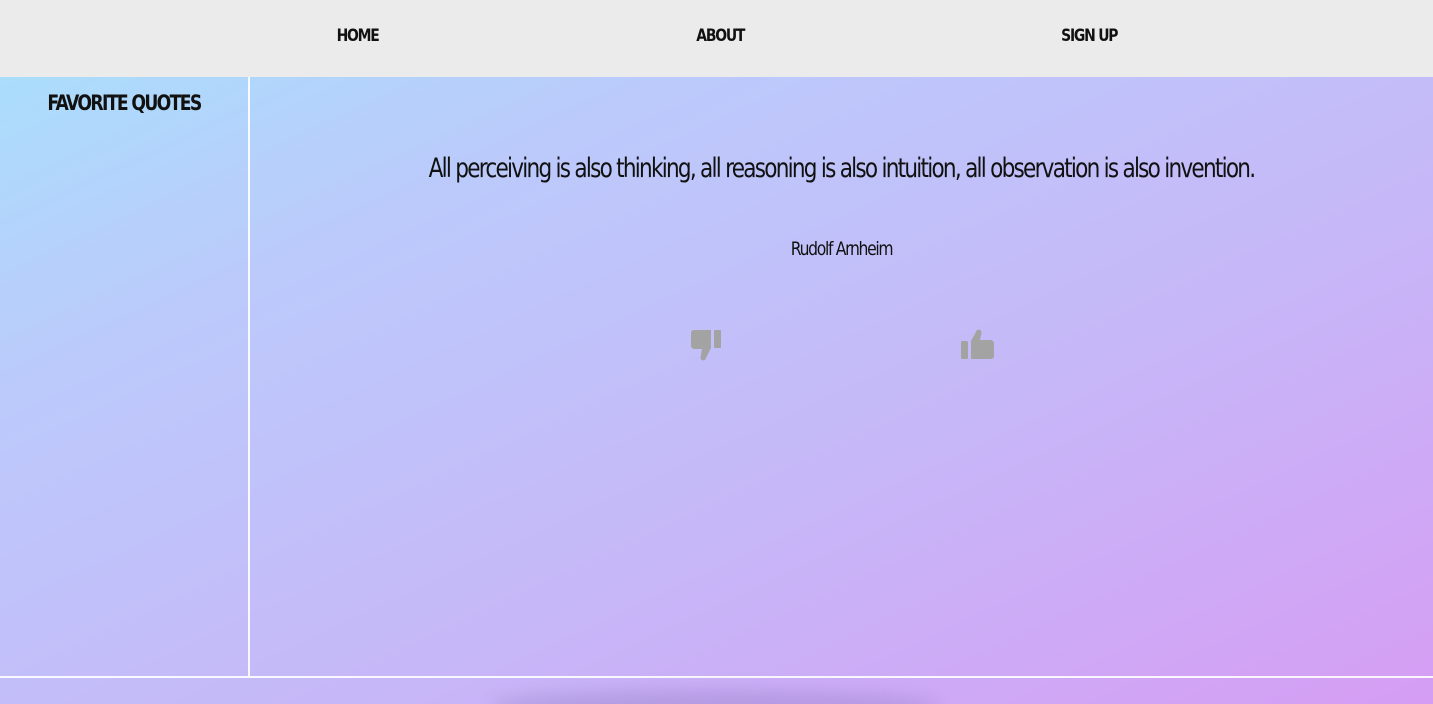  I want to click on like-button, so click(978, 345).